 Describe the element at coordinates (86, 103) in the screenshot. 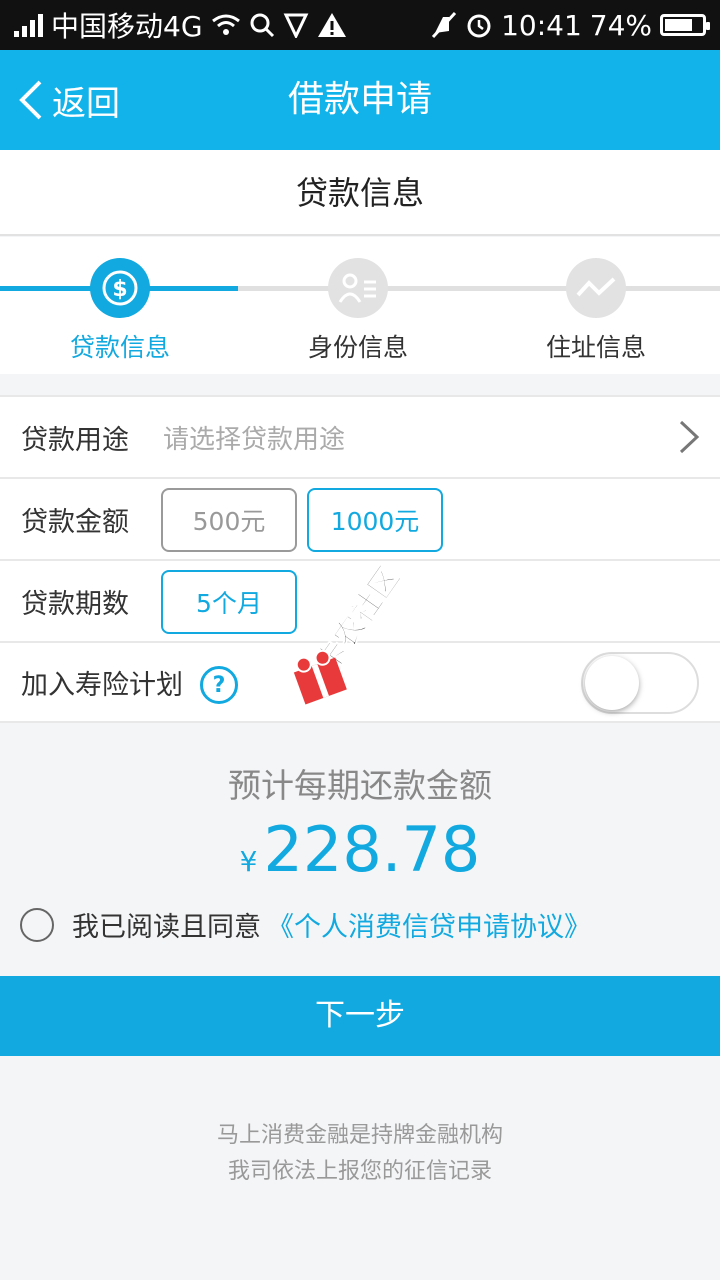

I see `back-label: 返回` at that location.